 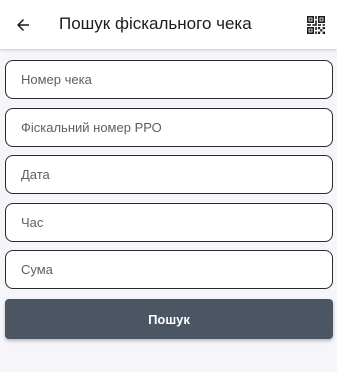 I want to click on fiscal-number-input, so click(x=169, y=127).